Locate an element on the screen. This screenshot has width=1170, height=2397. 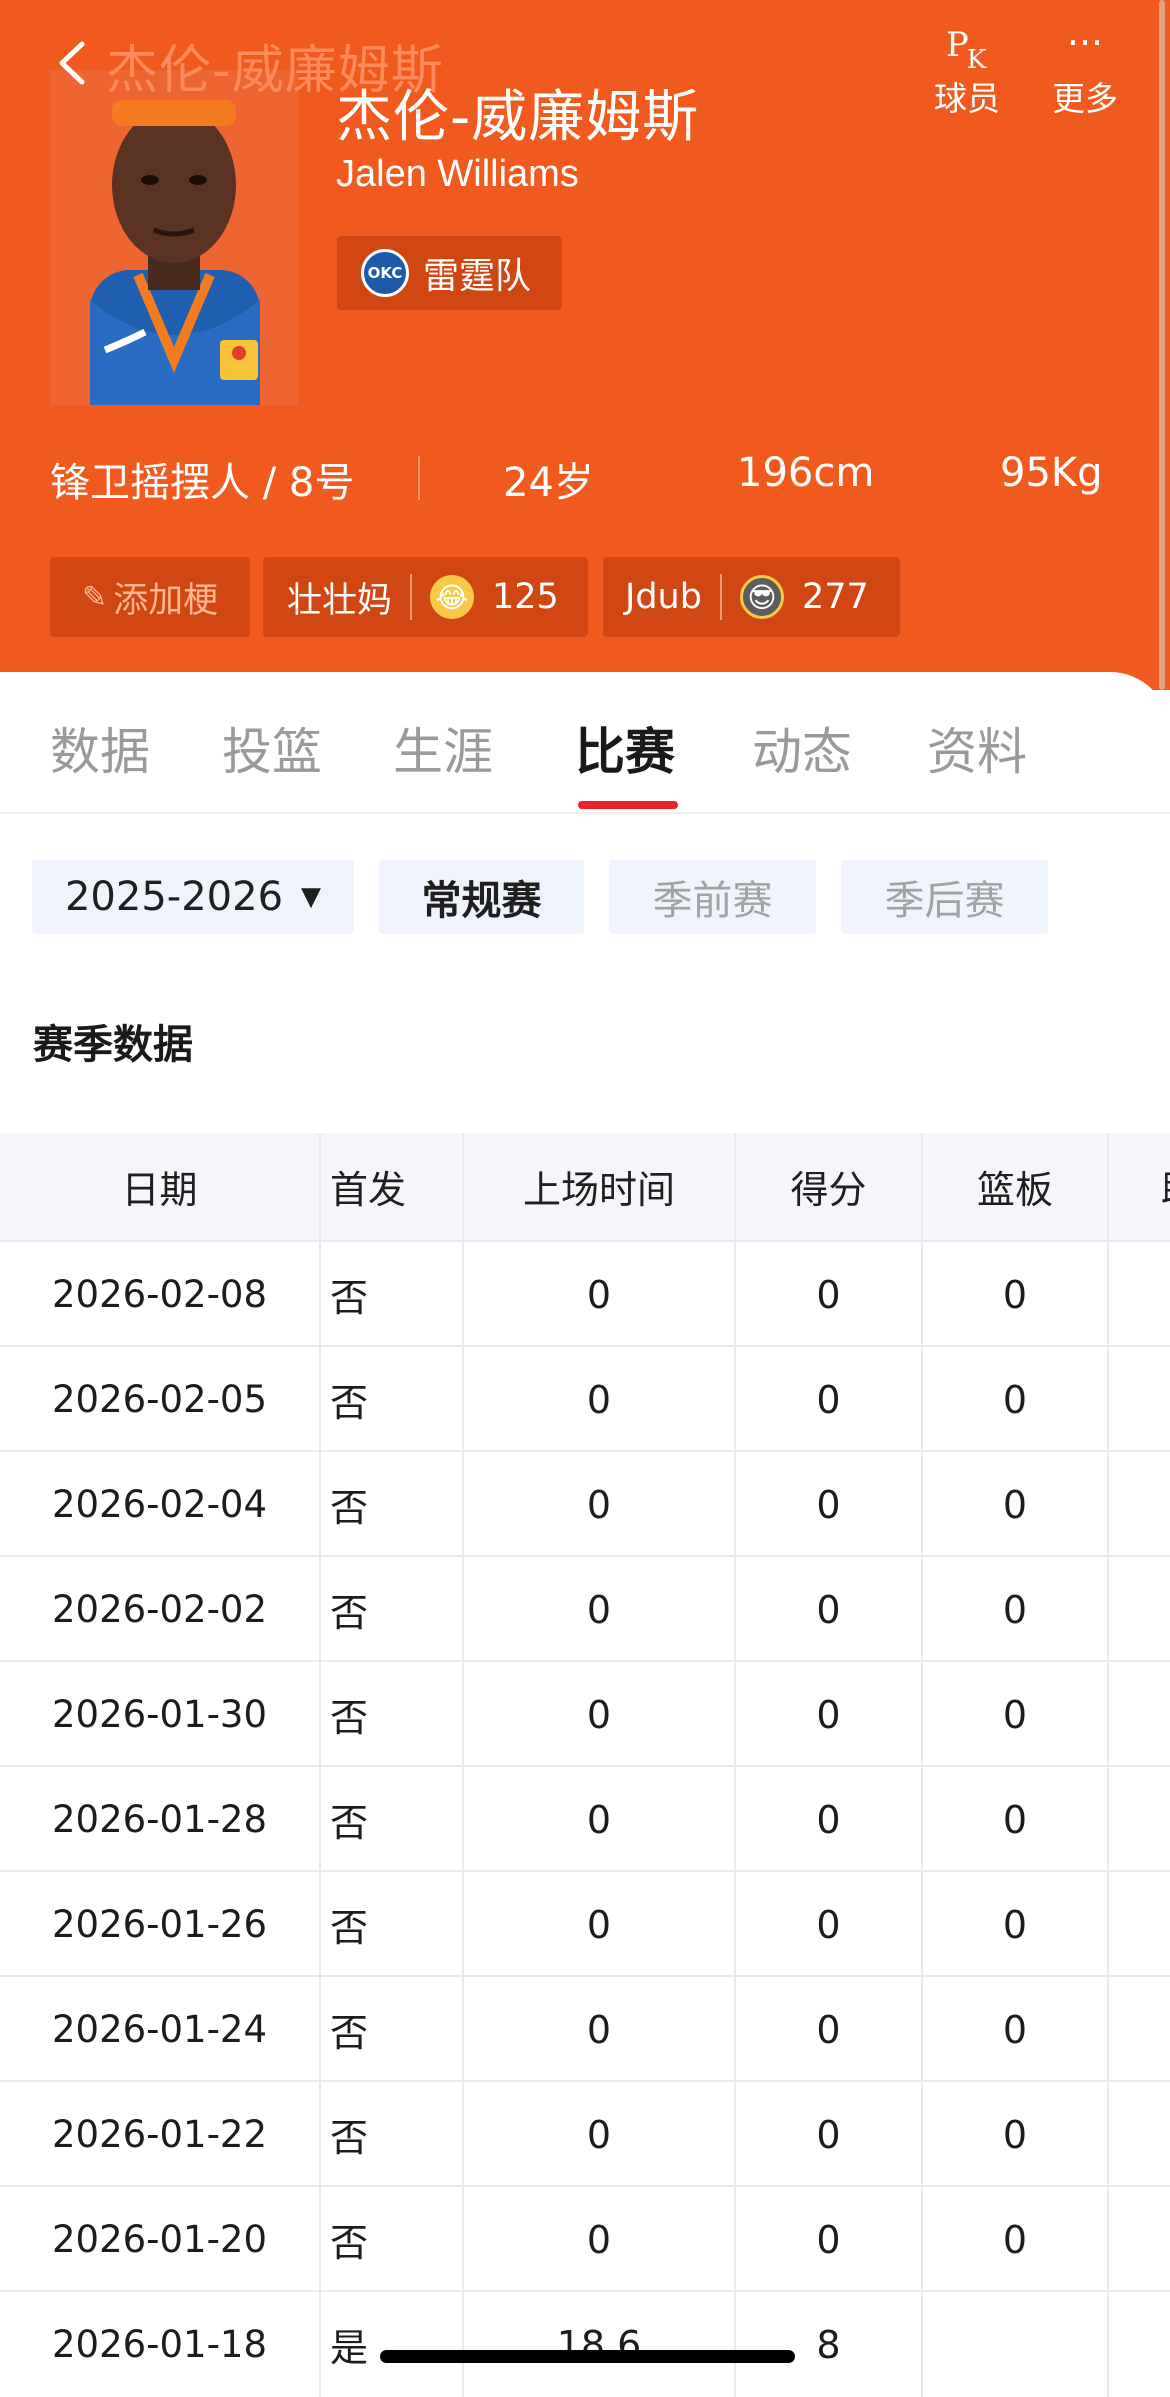
table-row: 2026-01-28 否 0 0 0 is located at coordinates (585, 1818).